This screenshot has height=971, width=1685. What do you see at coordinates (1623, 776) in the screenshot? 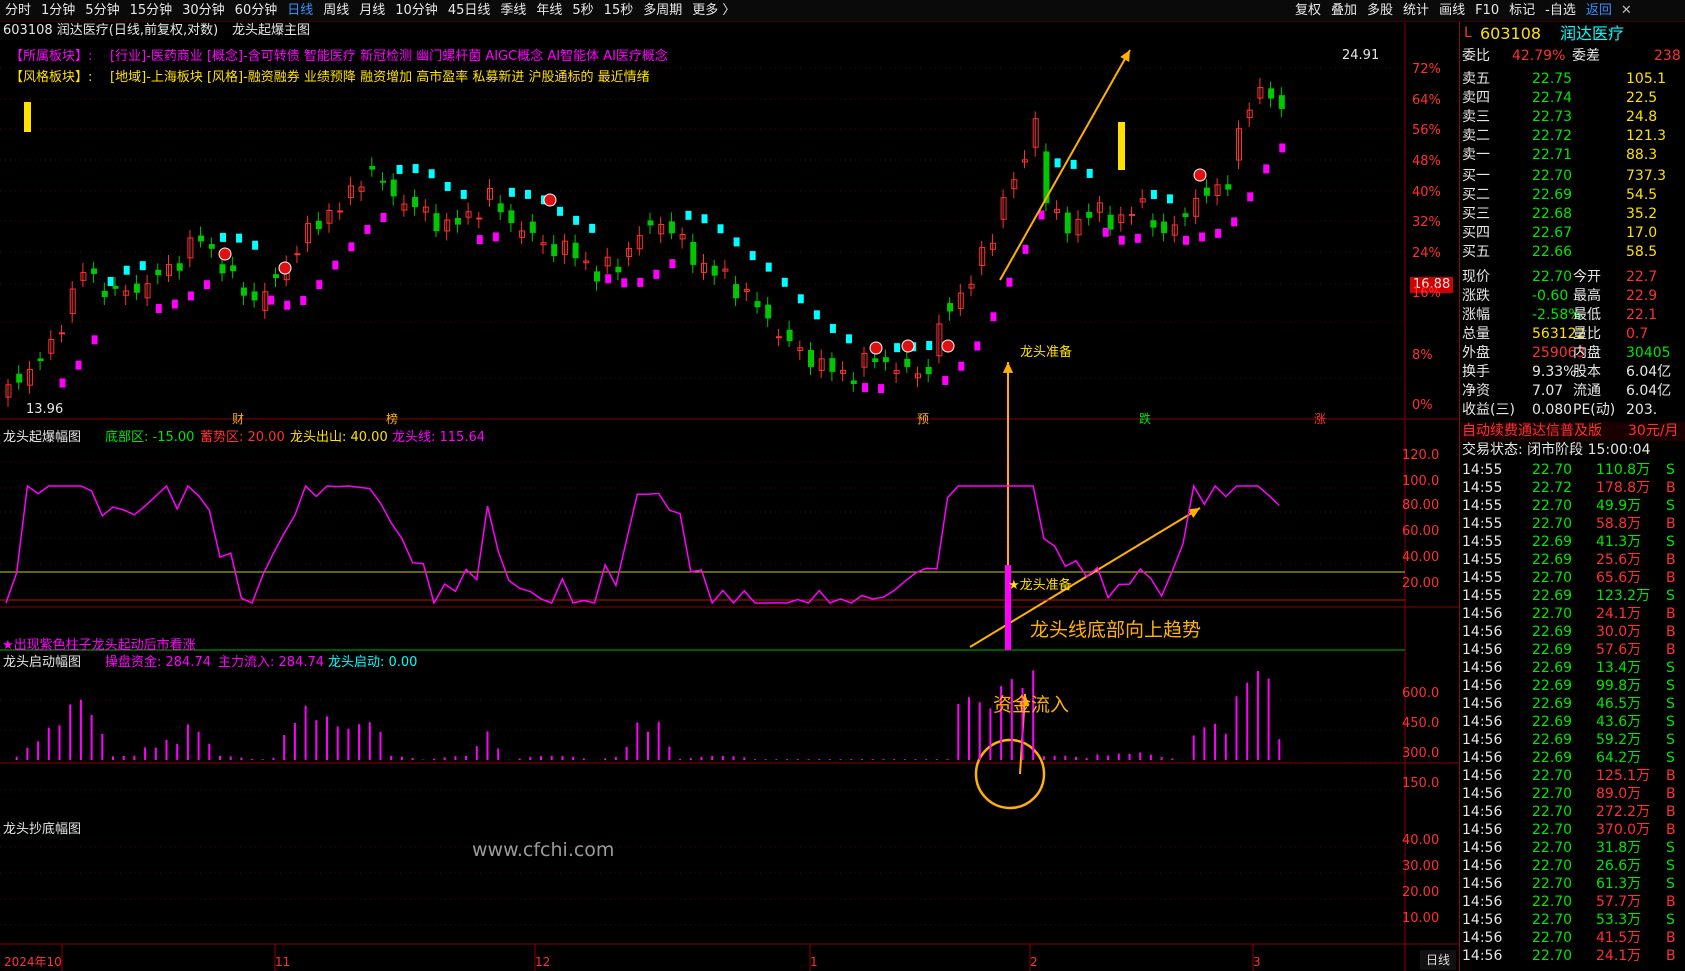
I see `tick-volume: 125.1万` at bounding box center [1623, 776].